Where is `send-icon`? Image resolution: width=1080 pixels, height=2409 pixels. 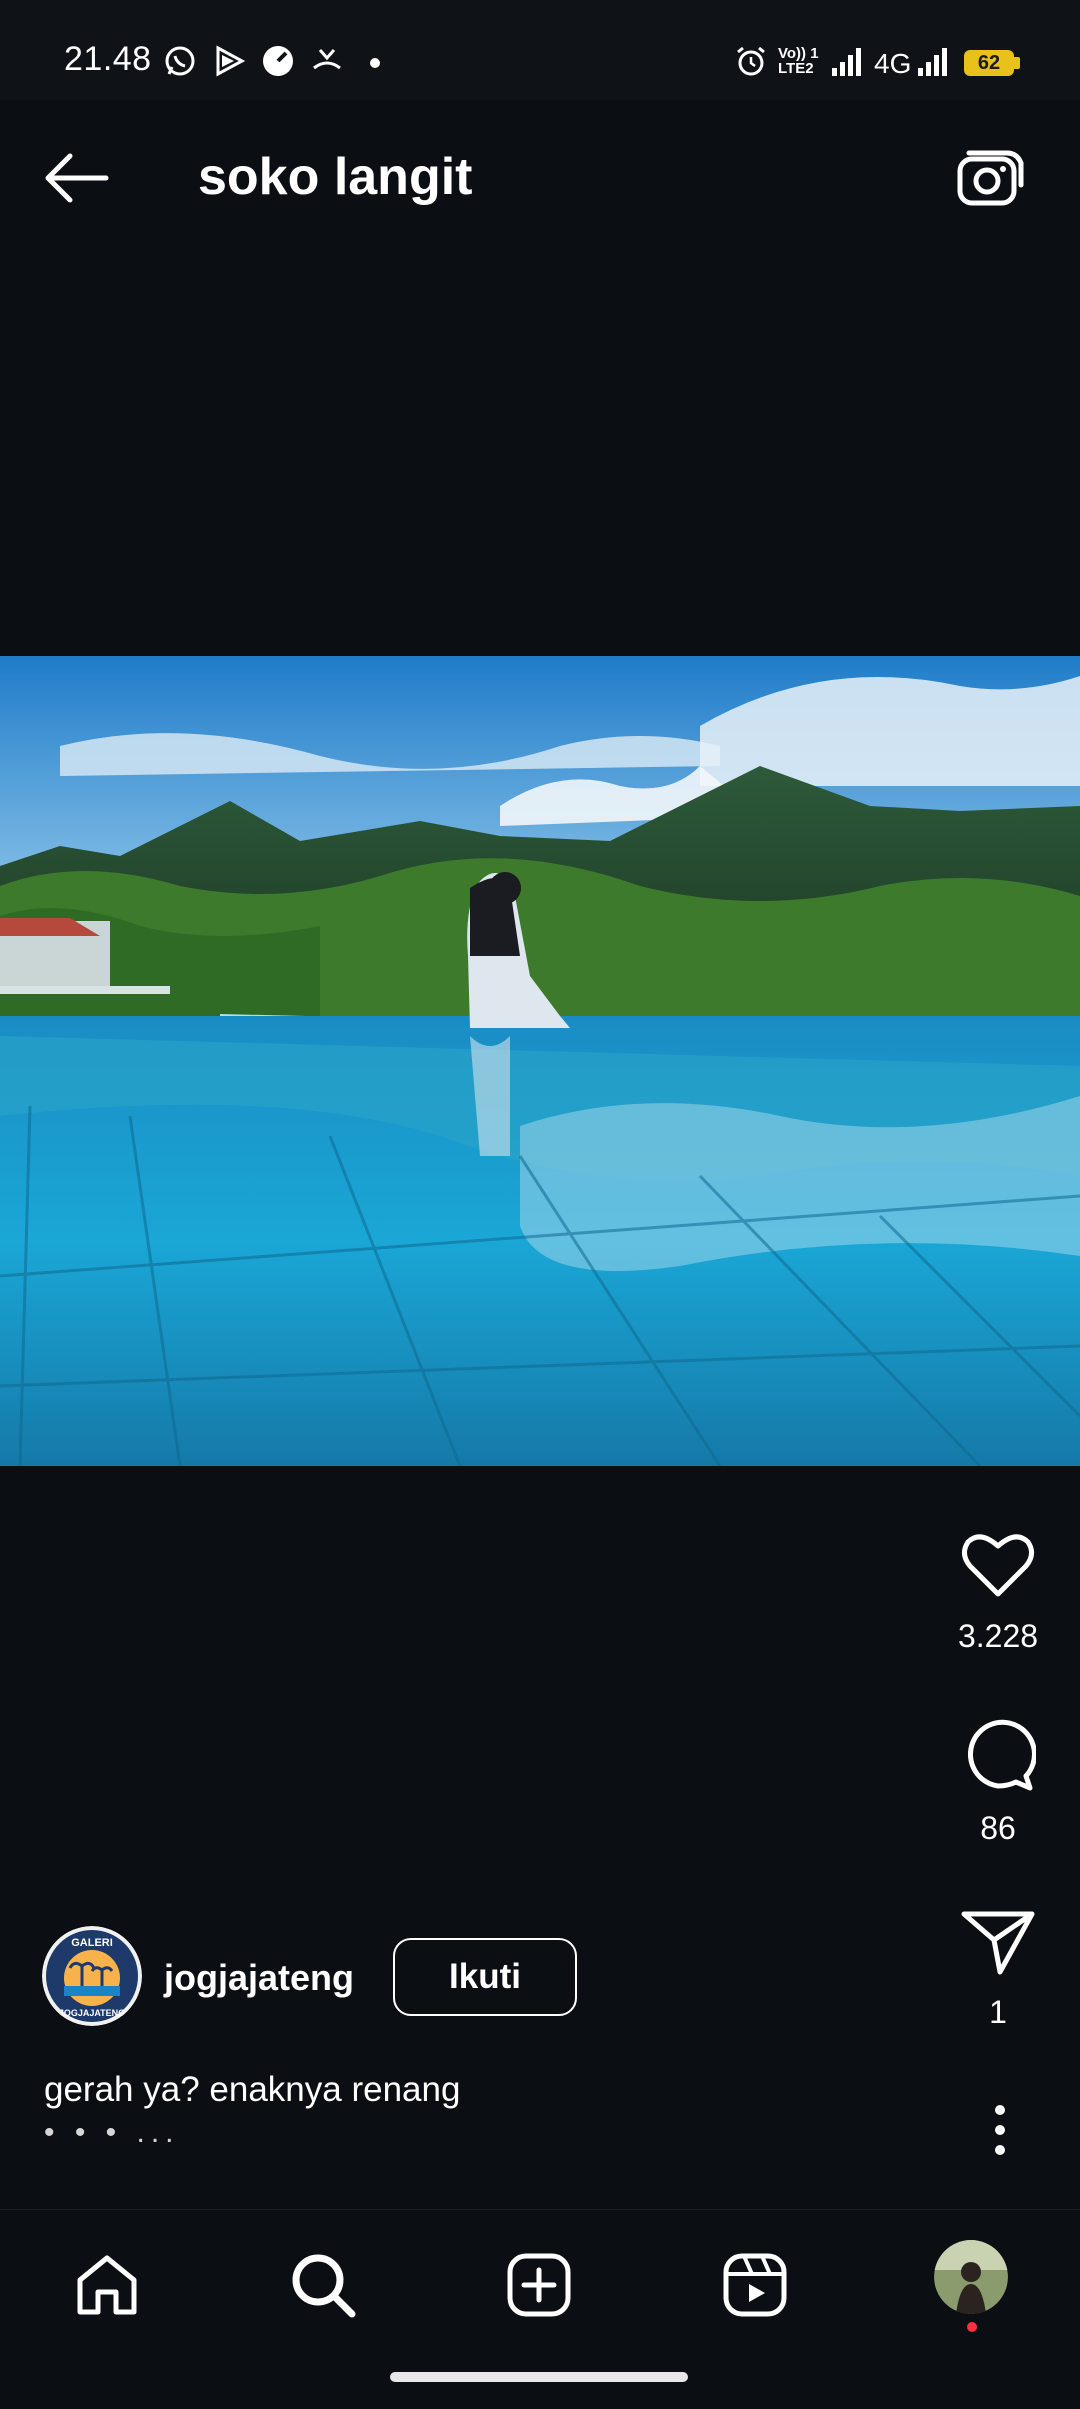
send-icon is located at coordinates (998, 1943).